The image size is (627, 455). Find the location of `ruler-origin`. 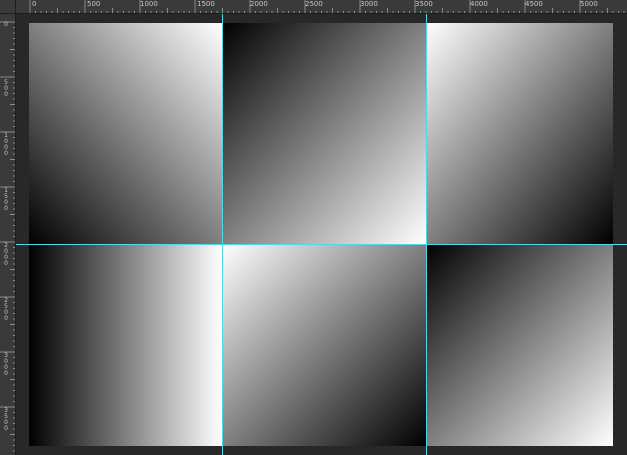

ruler-origin is located at coordinates (8, 7).